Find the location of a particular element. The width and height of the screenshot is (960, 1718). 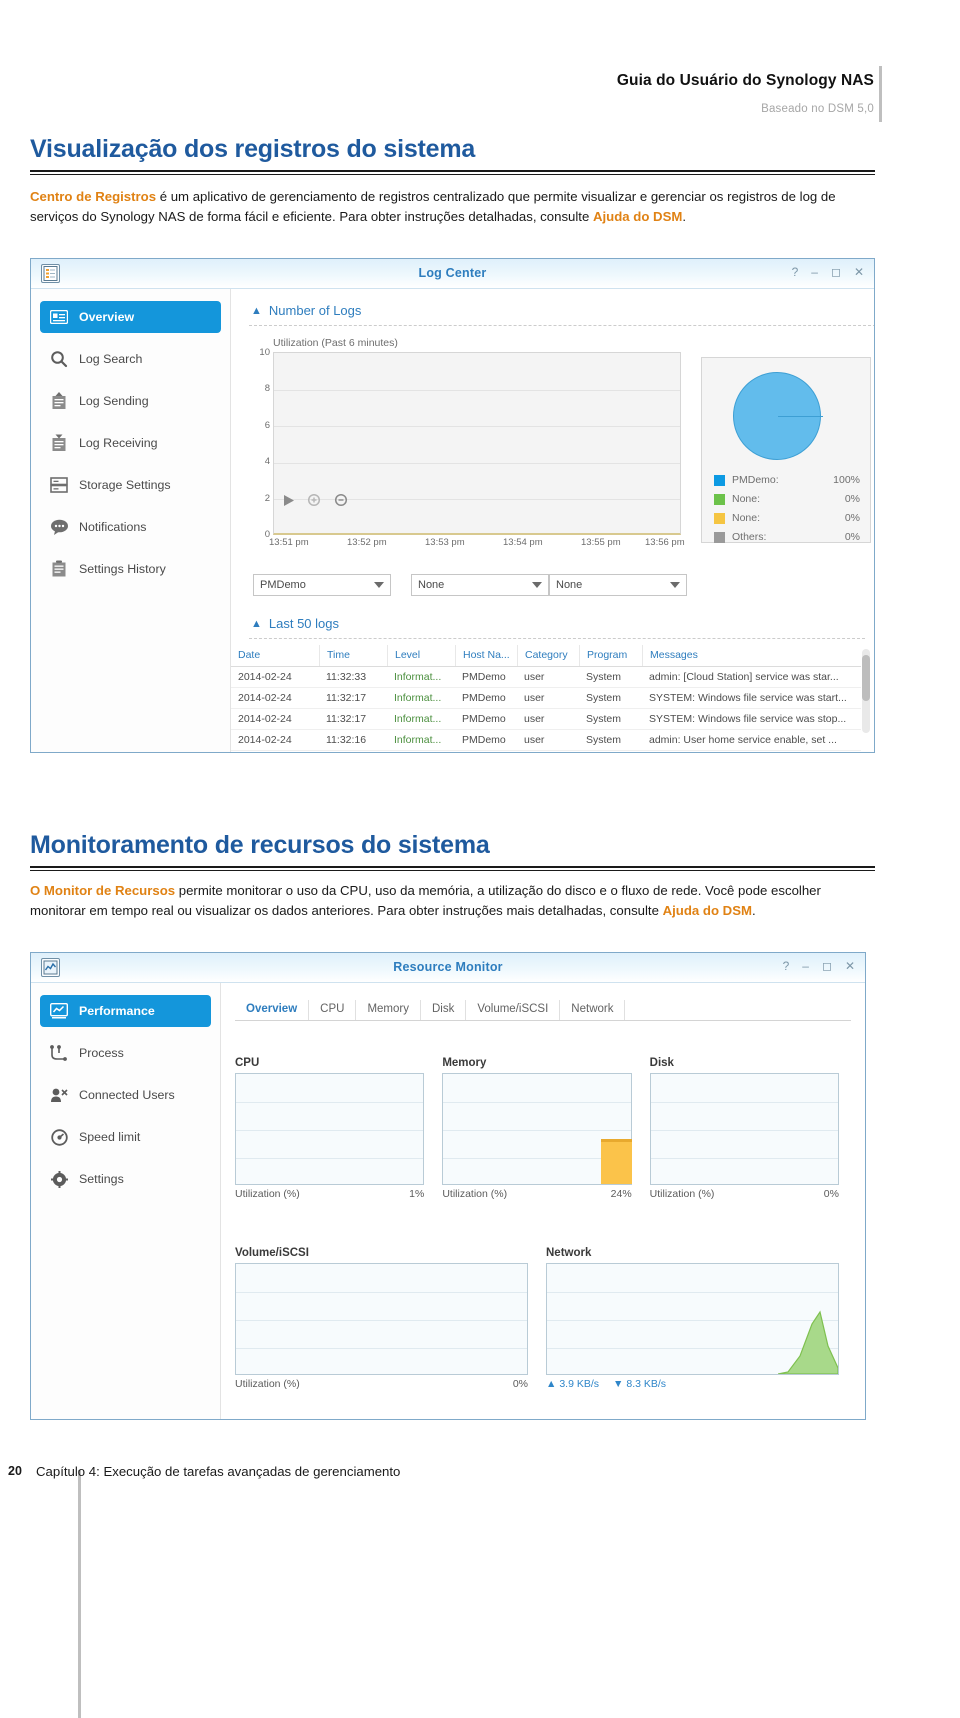

sidebar-item-label: Speed limit is located at coordinates (110, 1137).